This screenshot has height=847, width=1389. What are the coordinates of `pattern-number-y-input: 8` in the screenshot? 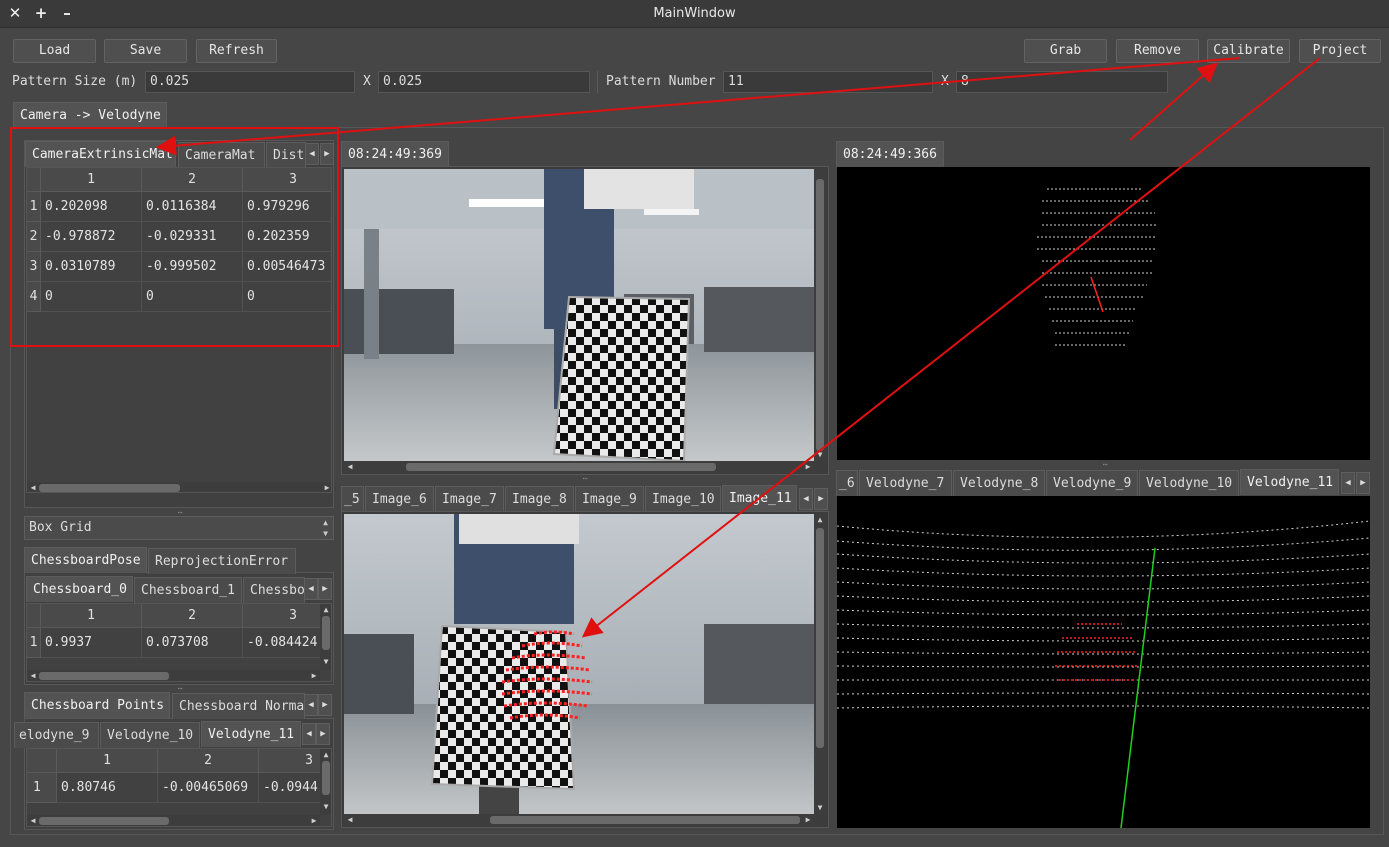 It's located at (1062, 82).